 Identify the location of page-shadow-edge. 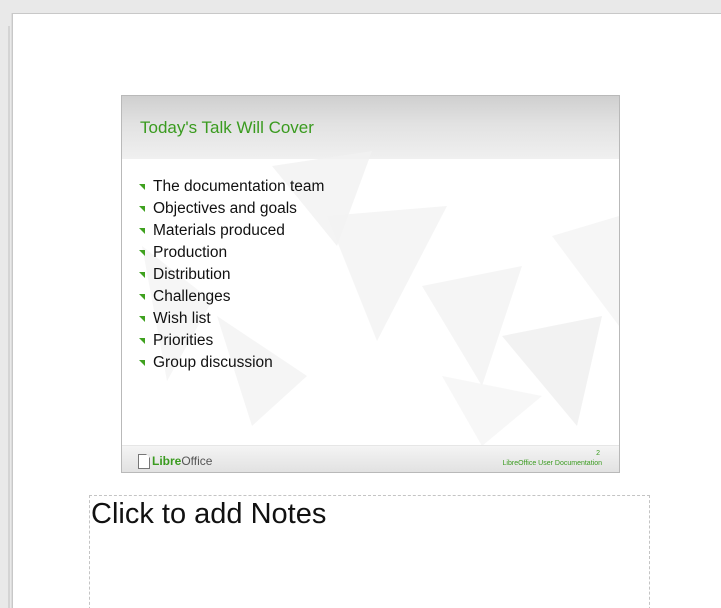
(9, 317).